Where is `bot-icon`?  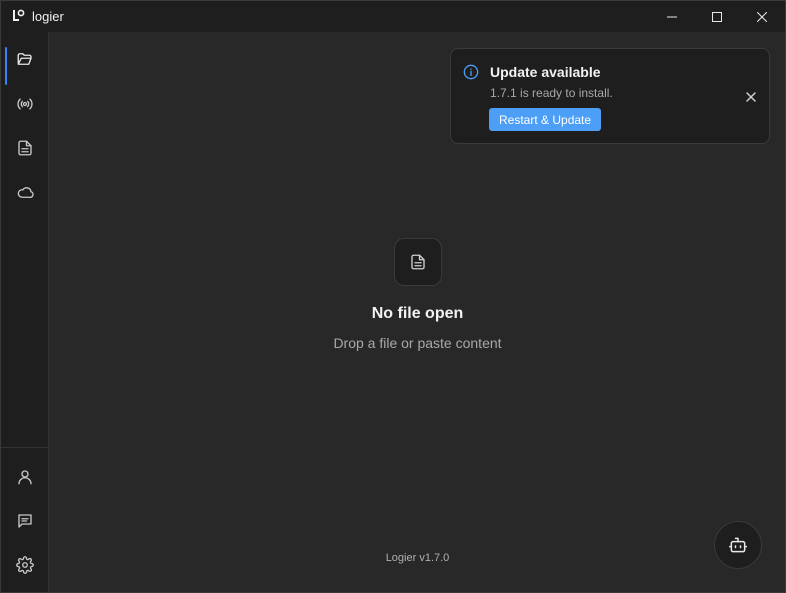
bot-icon is located at coordinates (738, 545).